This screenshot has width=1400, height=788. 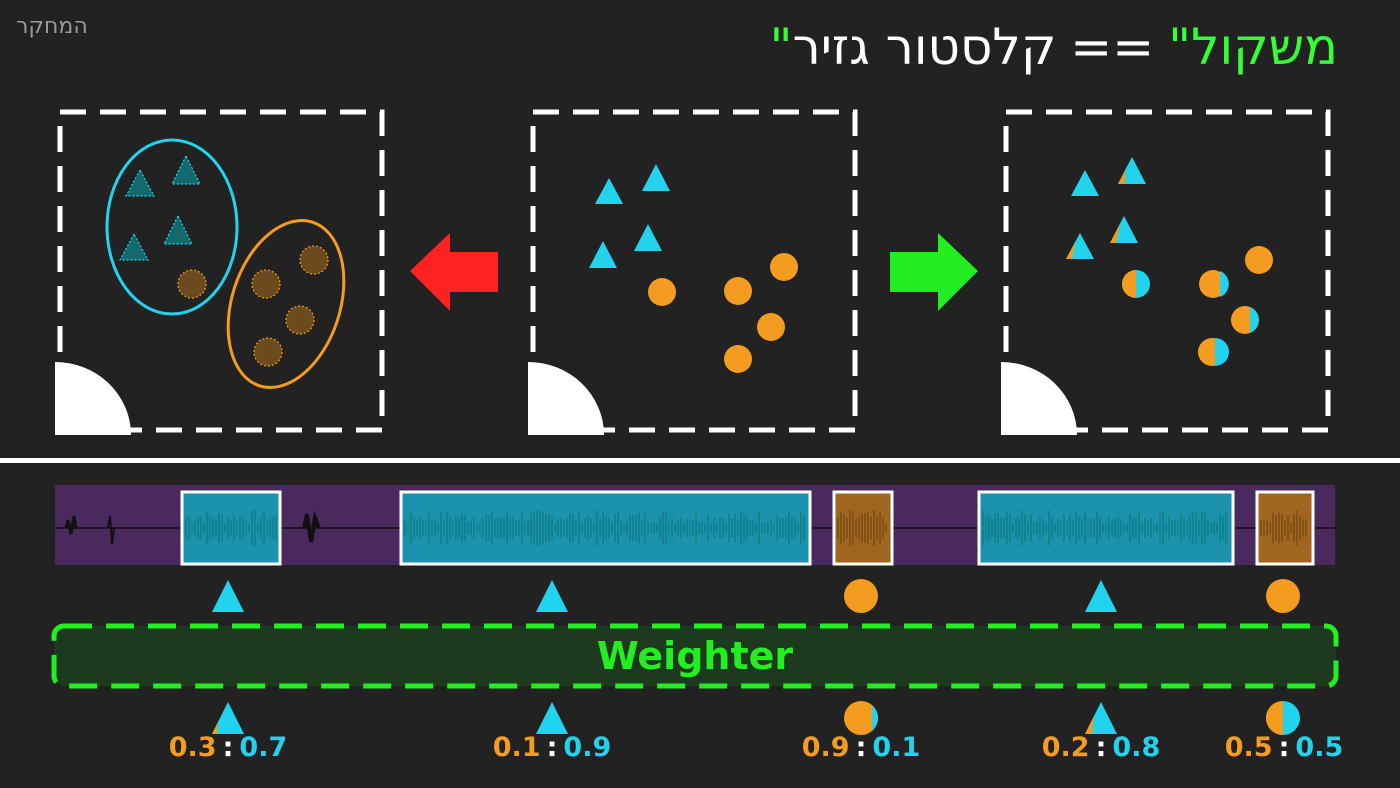 What do you see at coordinates (825, 747) in the screenshot?
I see `orange-weight: 0.9` at bounding box center [825, 747].